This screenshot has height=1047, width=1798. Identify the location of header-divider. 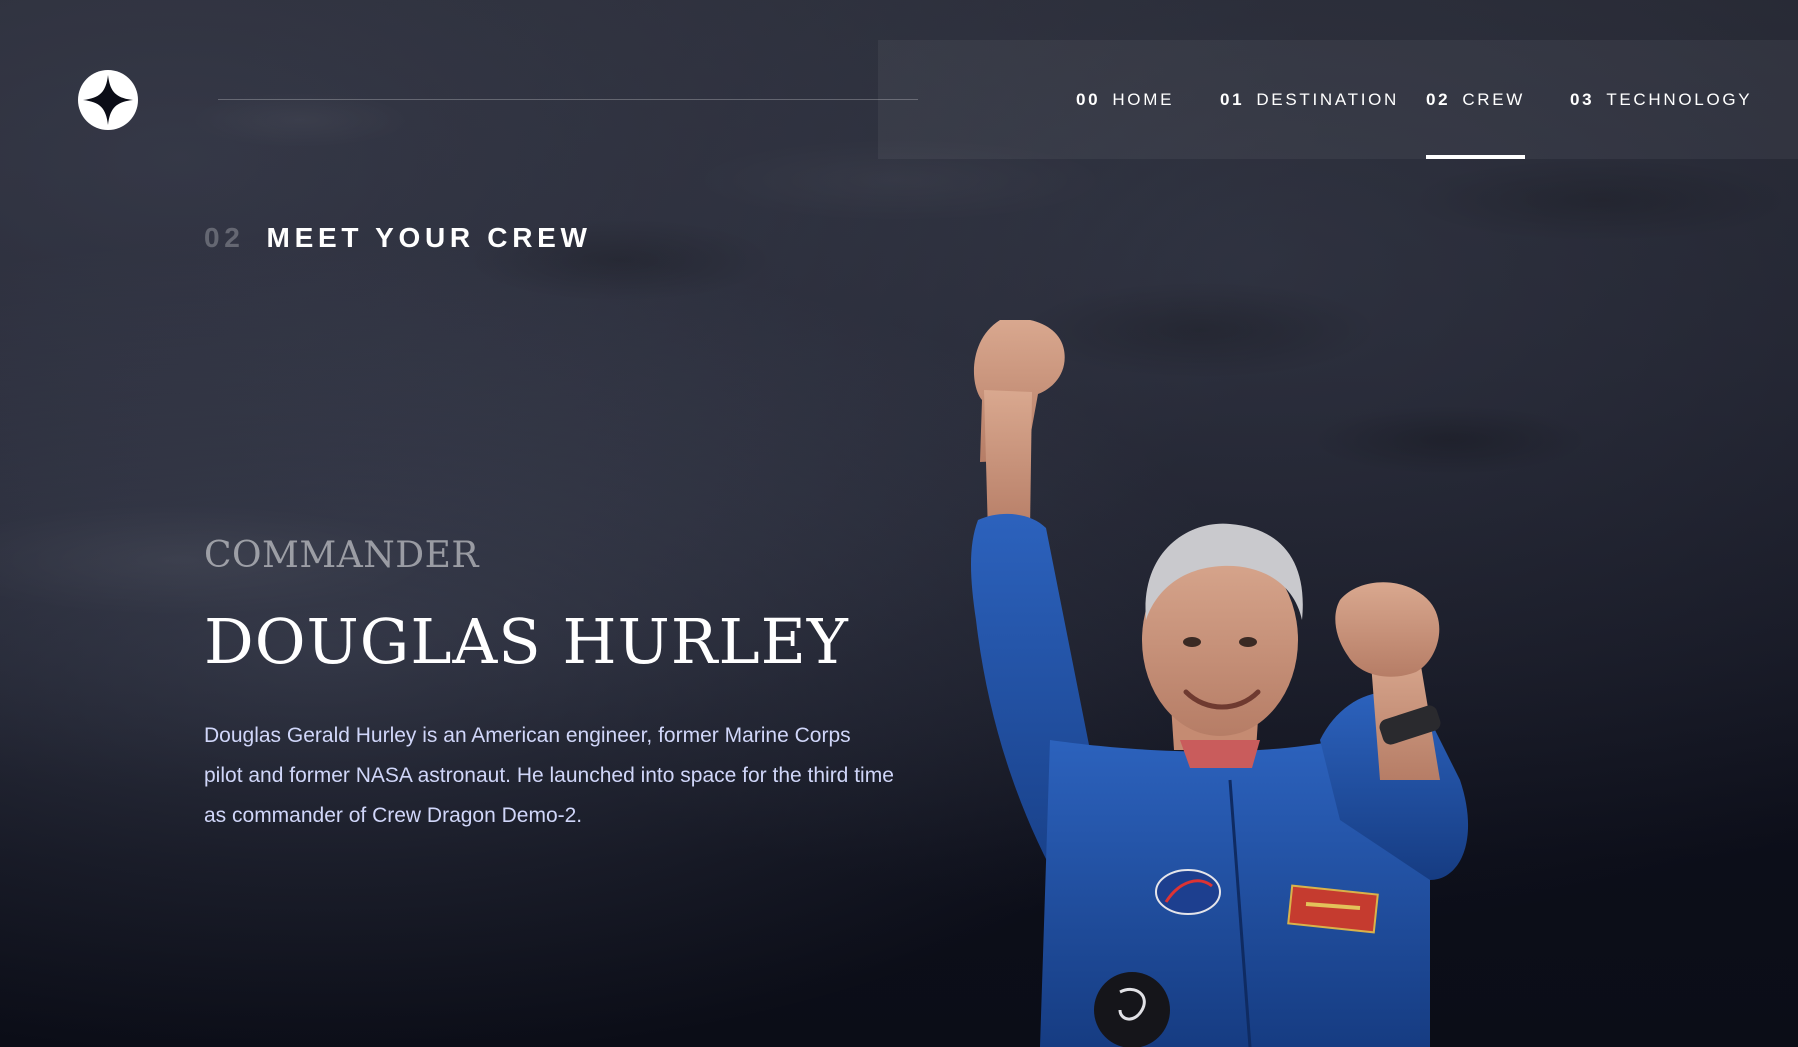
(568, 99).